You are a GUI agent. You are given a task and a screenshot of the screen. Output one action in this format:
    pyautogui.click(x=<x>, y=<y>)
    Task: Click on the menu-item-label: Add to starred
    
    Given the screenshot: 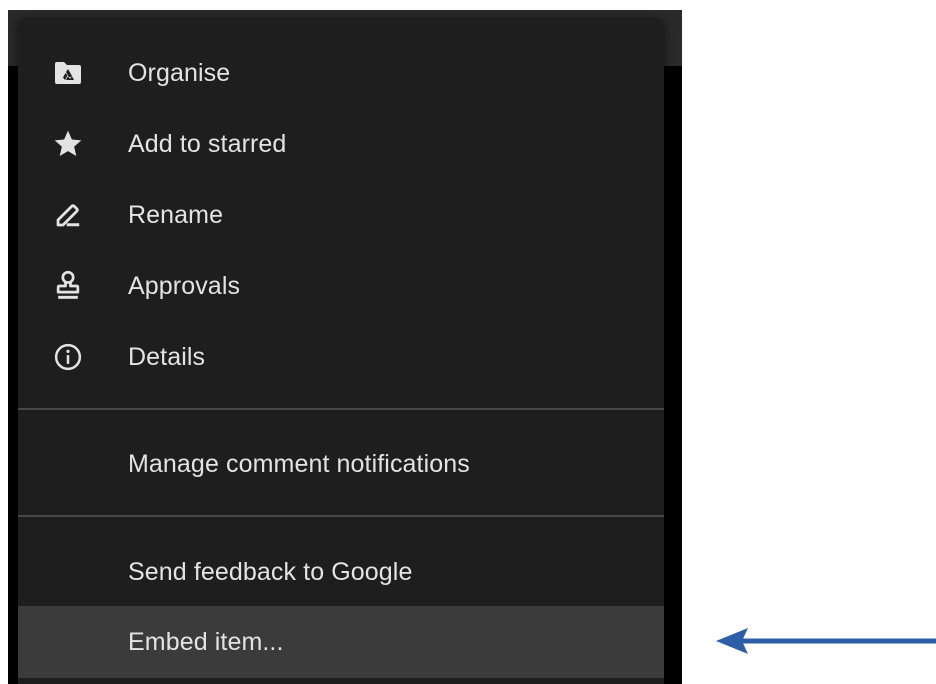 What is the action you would take?
    pyautogui.click(x=207, y=143)
    